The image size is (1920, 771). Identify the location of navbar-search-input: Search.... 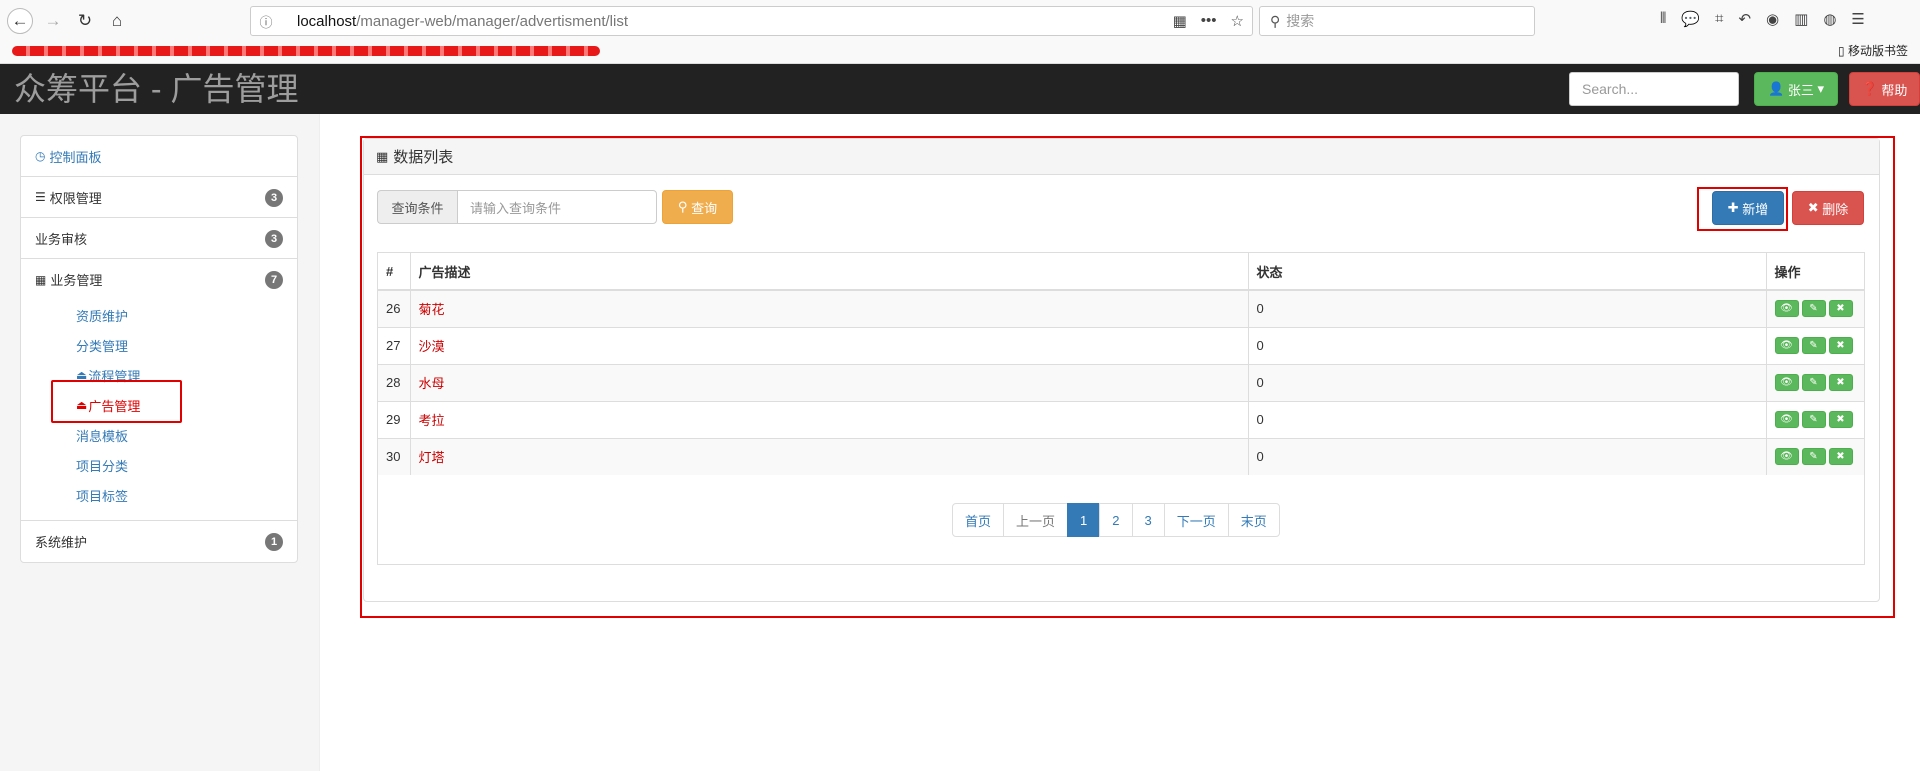
(1654, 89).